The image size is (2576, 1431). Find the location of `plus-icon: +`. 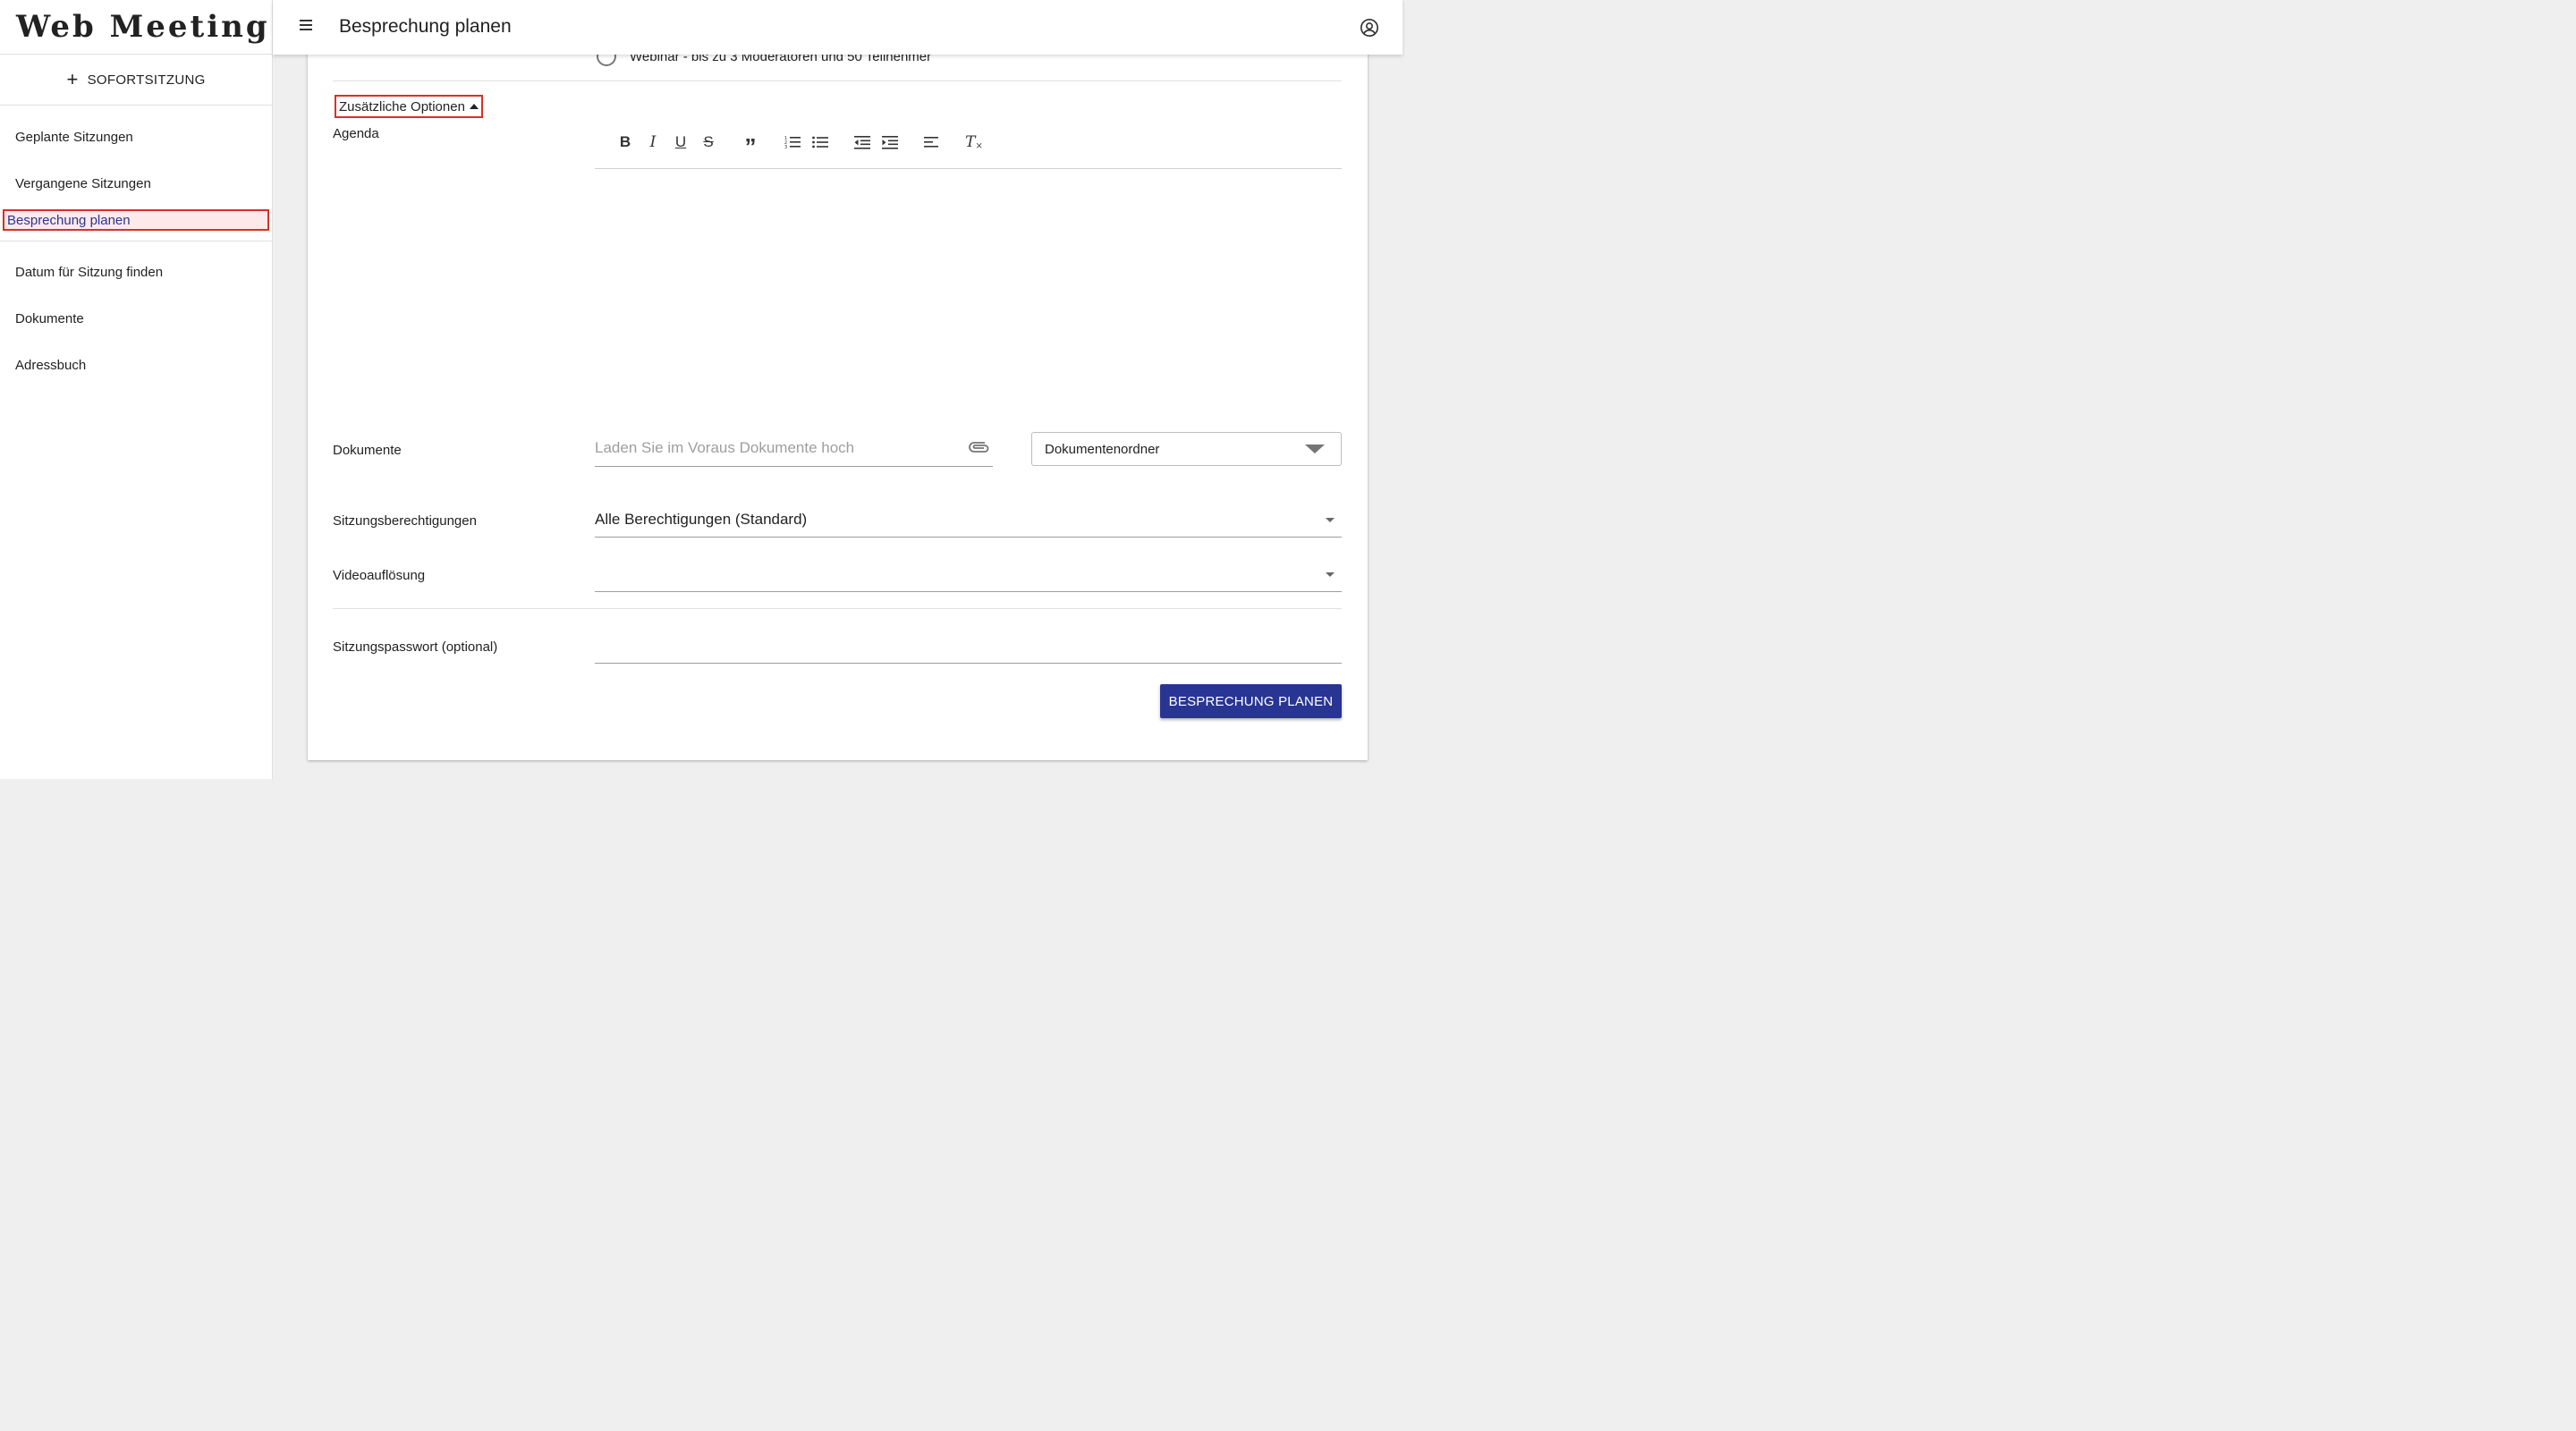

plus-icon: + is located at coordinates (72, 79).